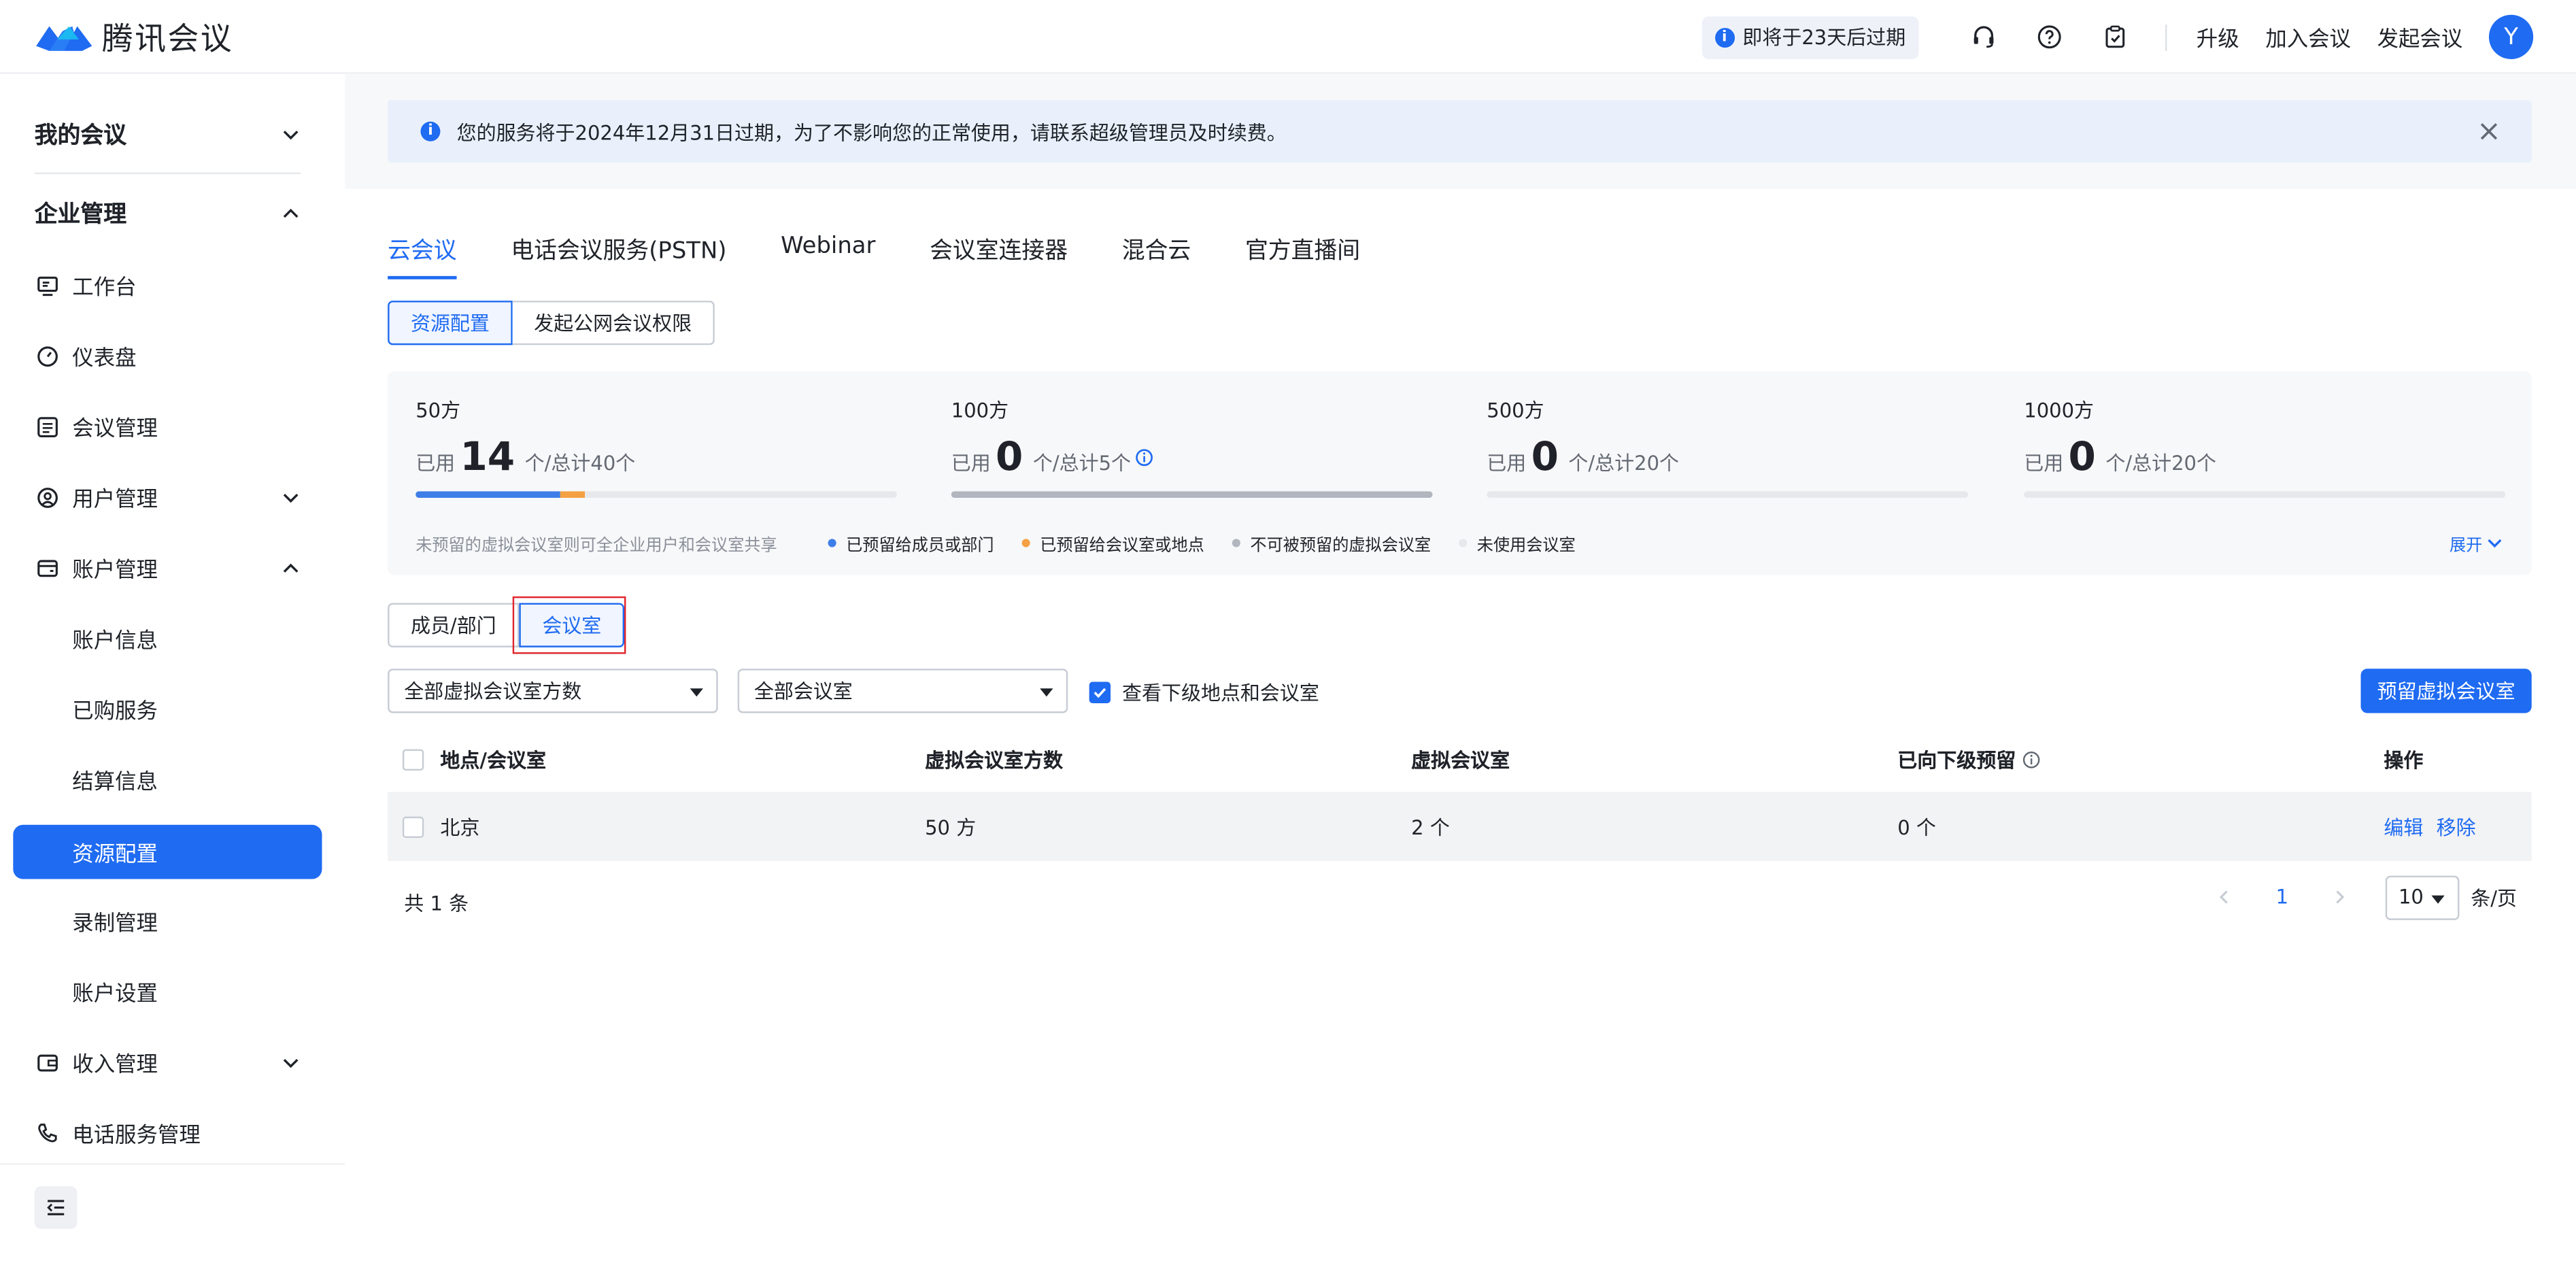  I want to click on room-size-select: 全部虚拟会议室方数, so click(553, 691).